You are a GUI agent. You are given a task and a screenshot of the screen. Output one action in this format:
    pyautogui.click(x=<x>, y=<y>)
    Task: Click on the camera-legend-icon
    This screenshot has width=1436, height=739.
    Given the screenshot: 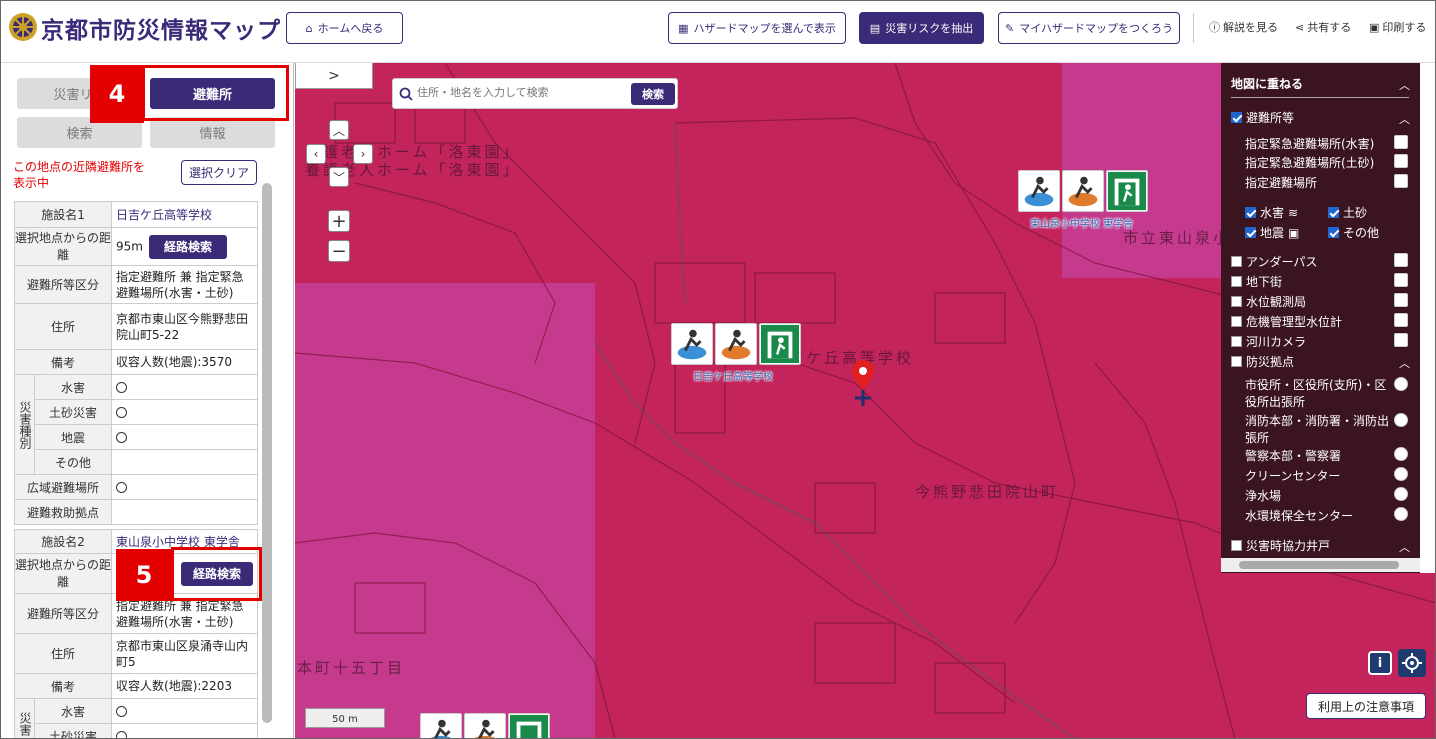 What is the action you would take?
    pyautogui.click(x=1401, y=340)
    